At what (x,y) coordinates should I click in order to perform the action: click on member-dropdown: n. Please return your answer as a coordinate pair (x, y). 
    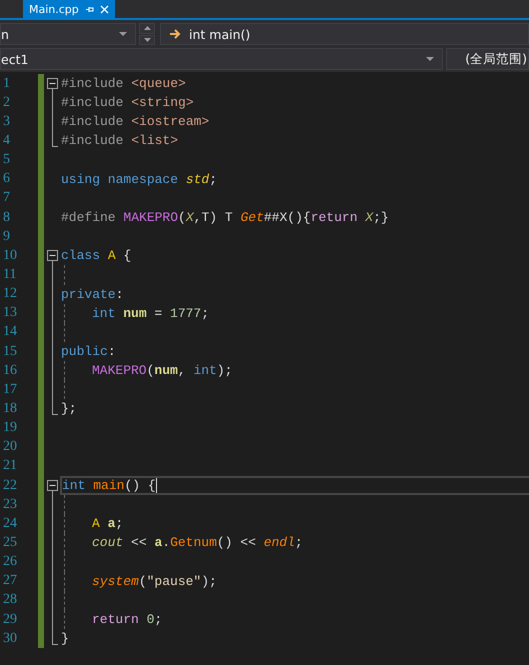
    Looking at the image, I should click on (68, 34).